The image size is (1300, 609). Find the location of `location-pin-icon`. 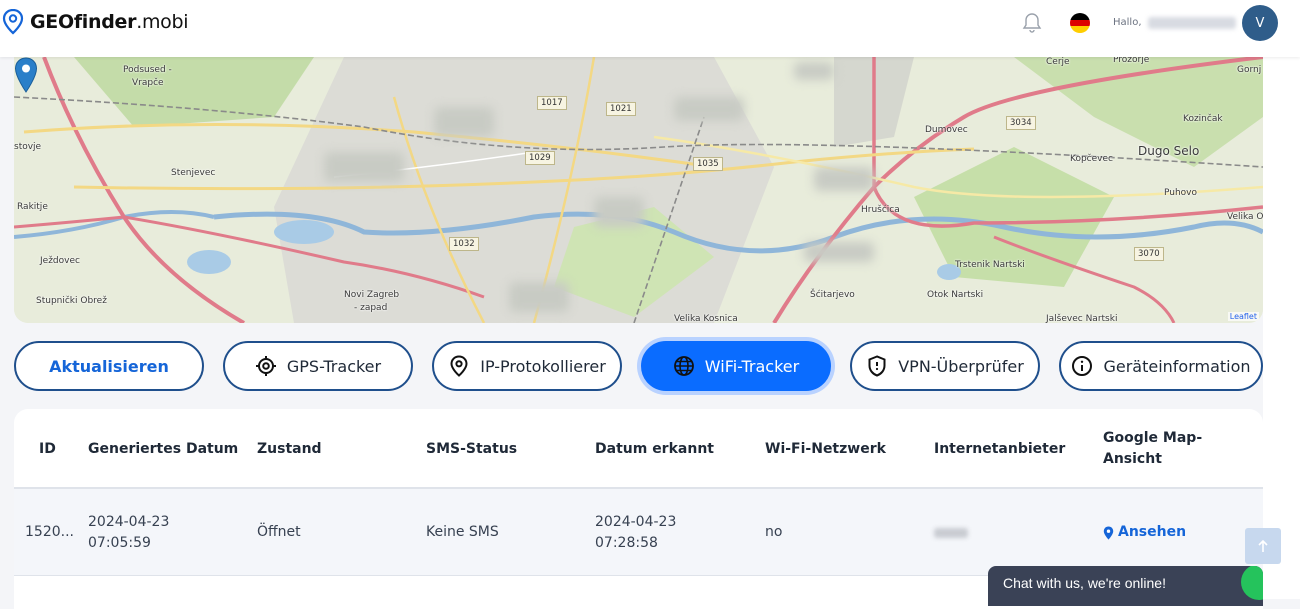

location-pin-icon is located at coordinates (459, 366).